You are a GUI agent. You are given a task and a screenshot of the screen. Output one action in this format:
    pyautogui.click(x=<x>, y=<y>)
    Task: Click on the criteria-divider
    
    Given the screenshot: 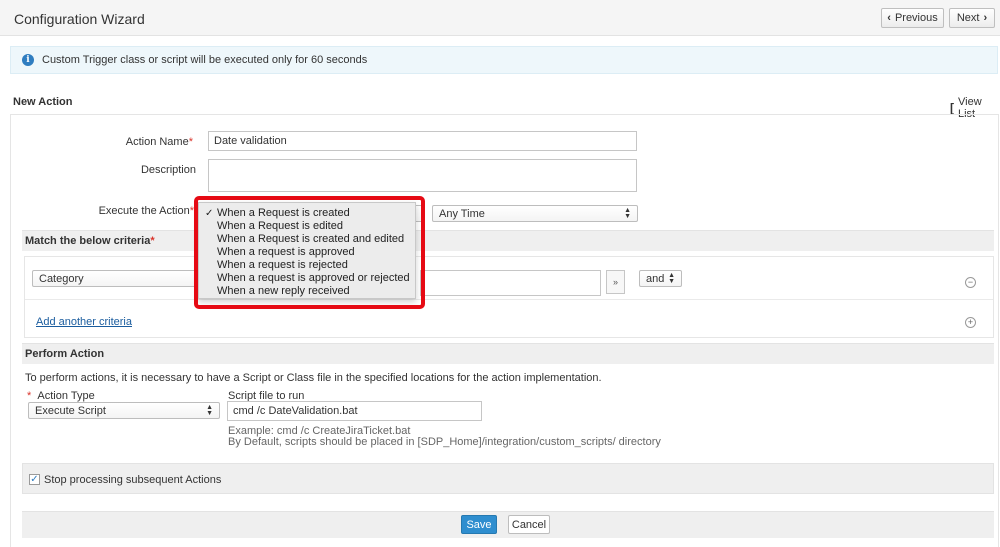 What is the action you would take?
    pyautogui.click(x=509, y=299)
    